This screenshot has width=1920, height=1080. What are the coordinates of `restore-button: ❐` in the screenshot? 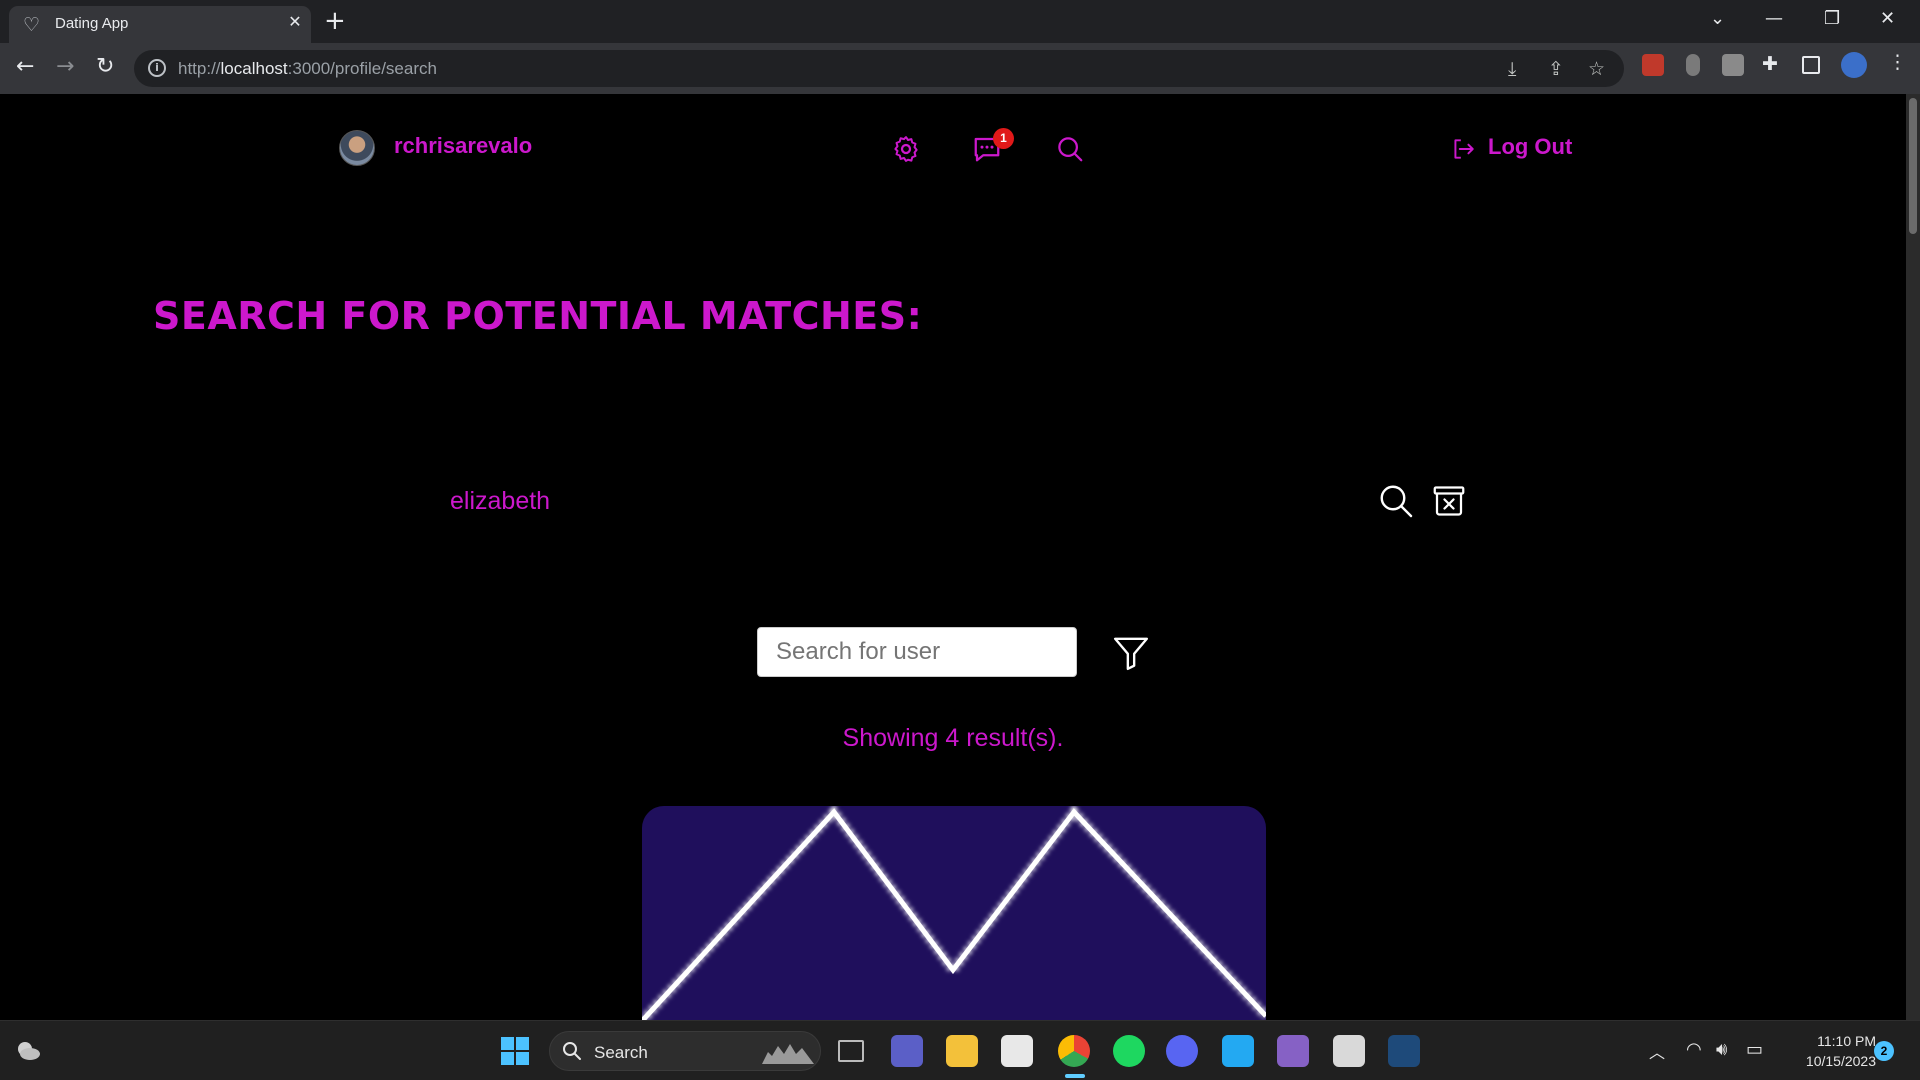 It's located at (1832, 18).